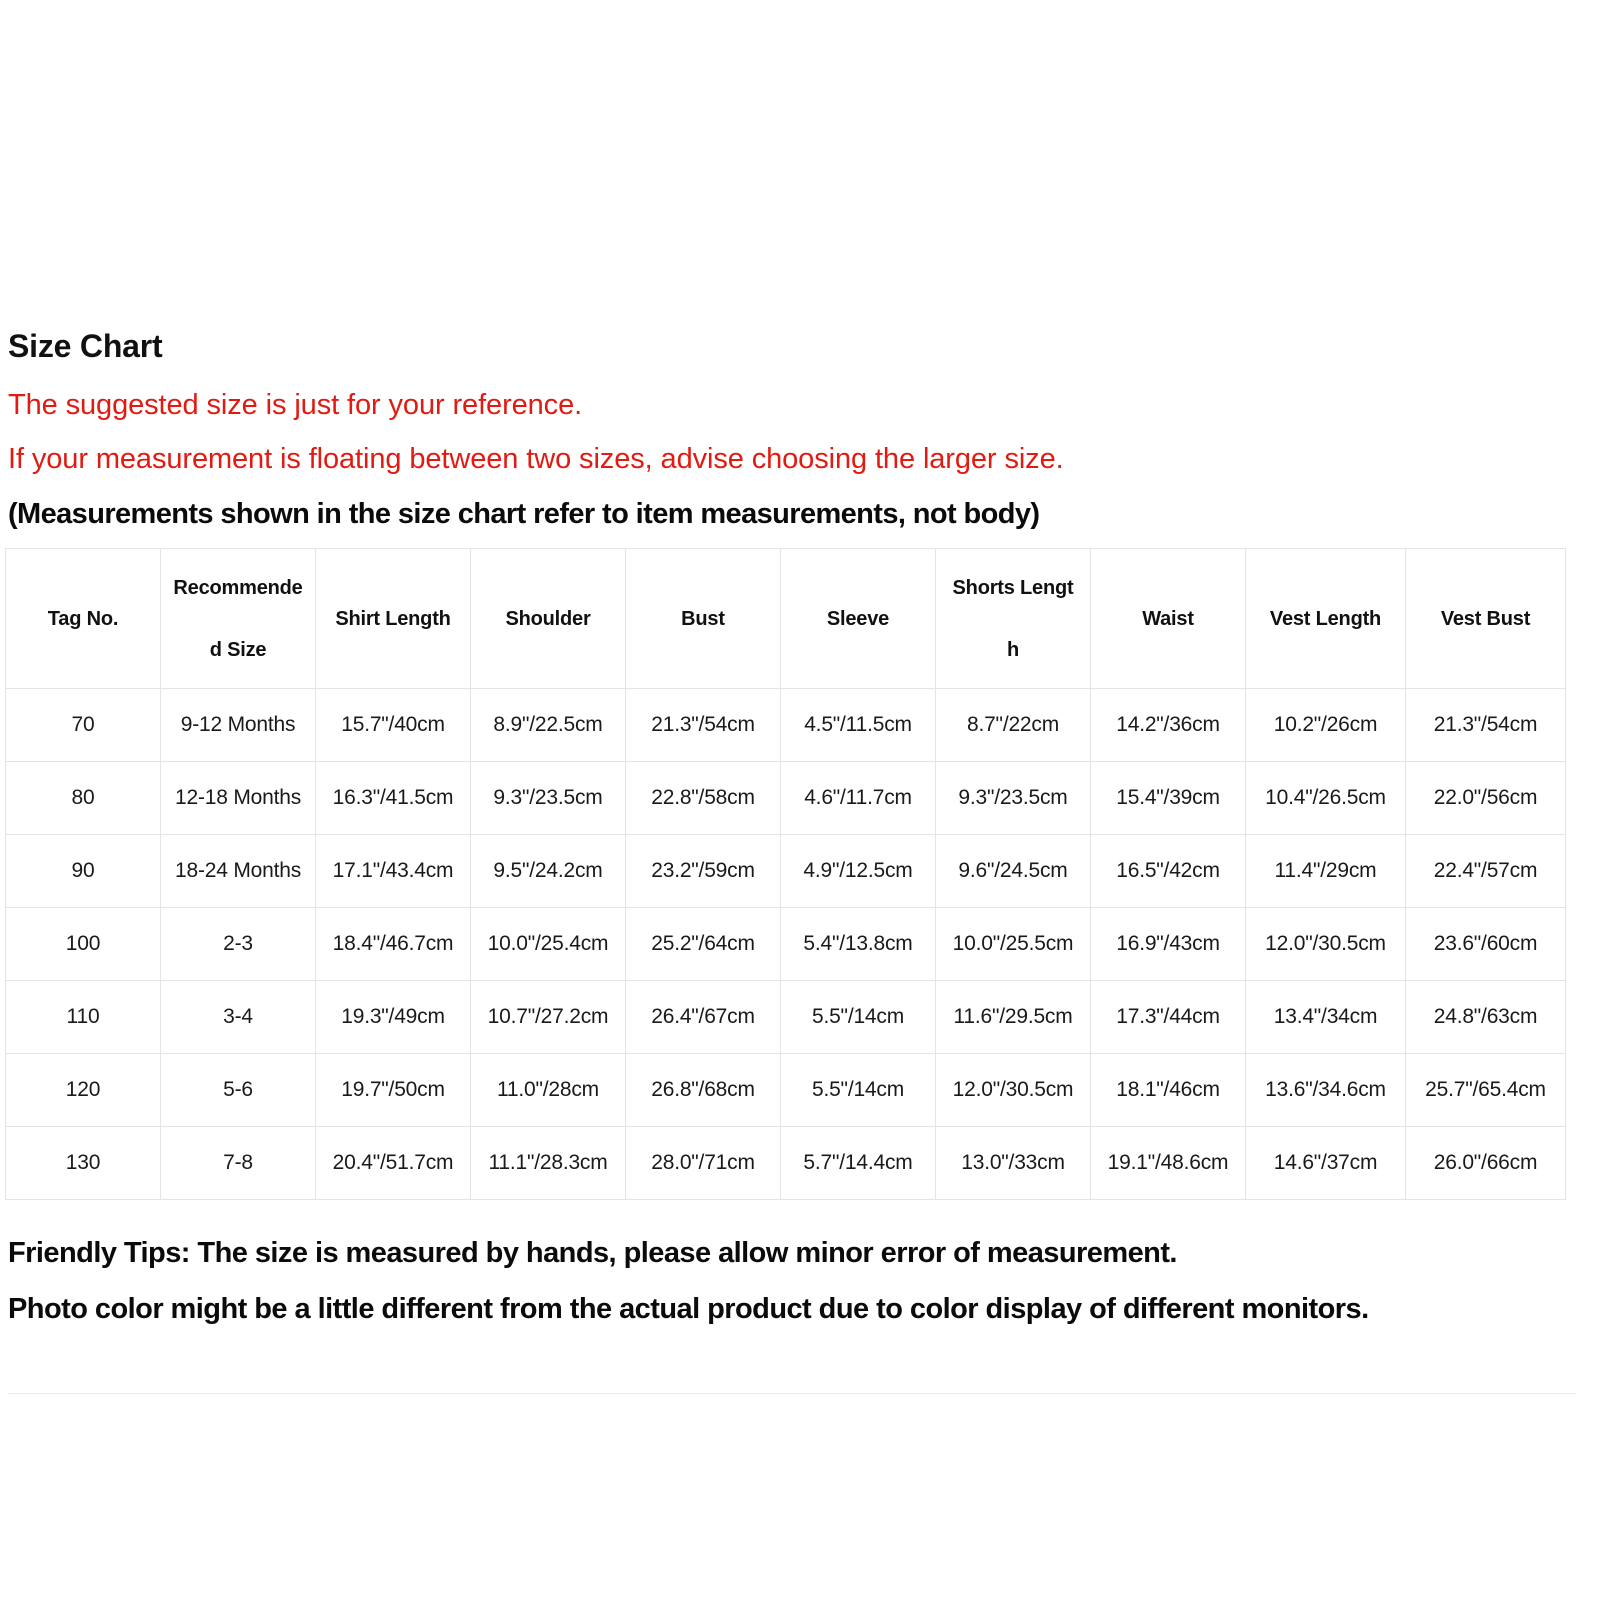 This screenshot has height=1600, width=1600. Describe the element at coordinates (393, 1017) in the screenshot. I see `cell-shirt-length: 19.3"/49cm` at that location.